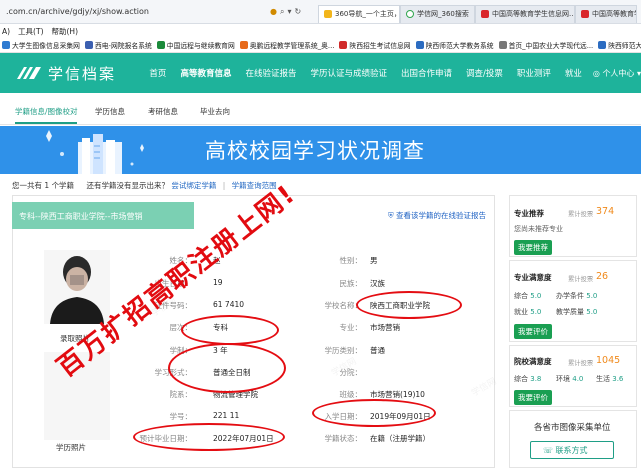 This screenshot has height=468, width=641. What do you see at coordinates (377, 350) in the screenshot?
I see `field-value-education-type: 普通` at bounding box center [377, 350].